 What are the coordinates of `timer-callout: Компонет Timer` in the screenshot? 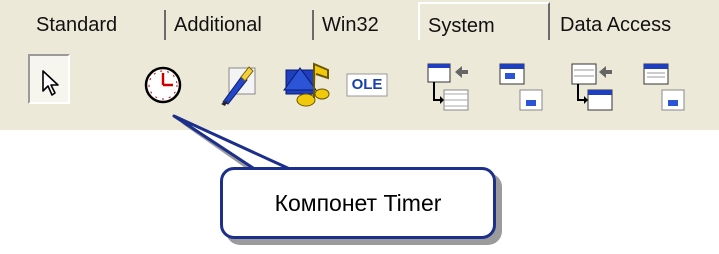 It's located at (358, 203).